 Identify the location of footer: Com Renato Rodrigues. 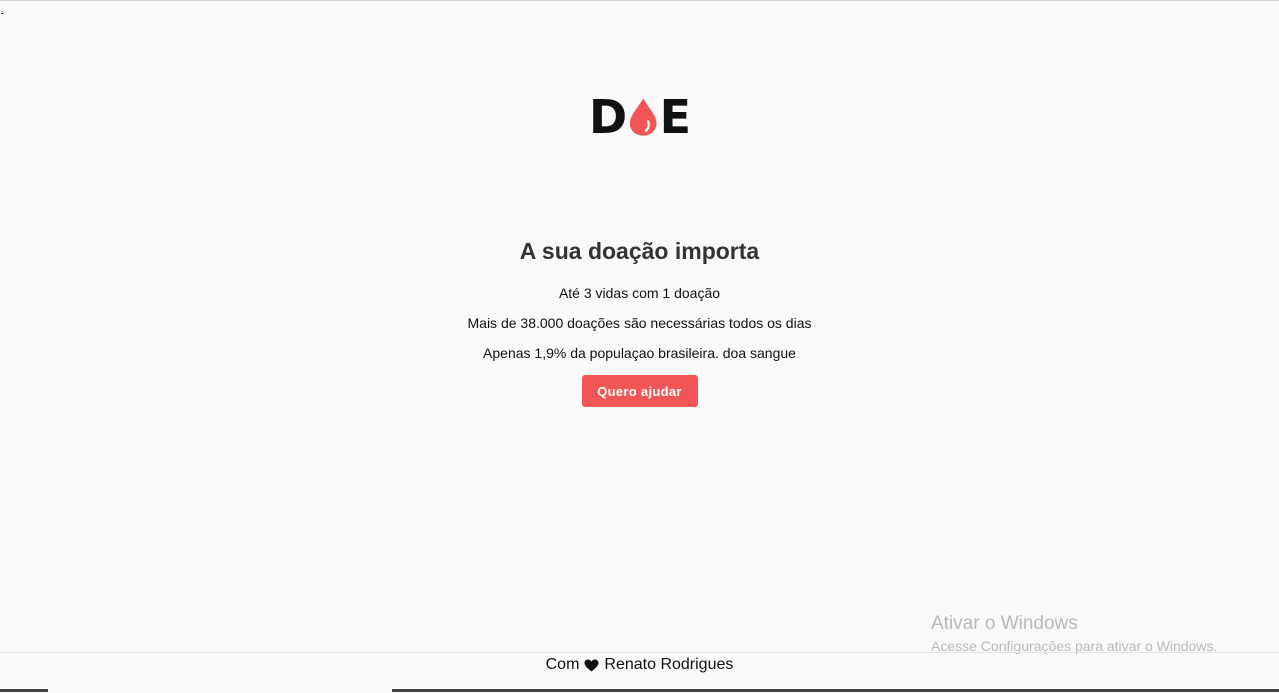
(639, 672).